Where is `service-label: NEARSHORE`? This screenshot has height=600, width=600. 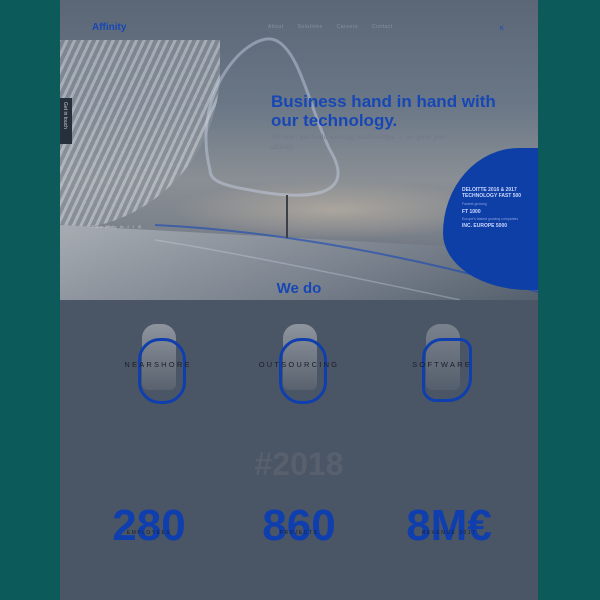 service-label: NEARSHORE is located at coordinates (158, 364).